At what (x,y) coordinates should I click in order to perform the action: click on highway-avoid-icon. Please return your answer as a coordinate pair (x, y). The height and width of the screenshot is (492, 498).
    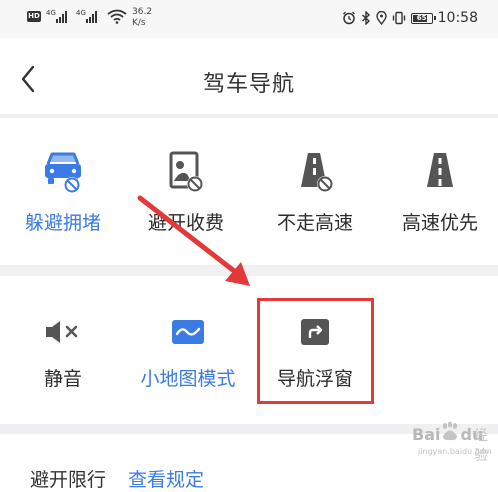
    Looking at the image, I should click on (317, 172).